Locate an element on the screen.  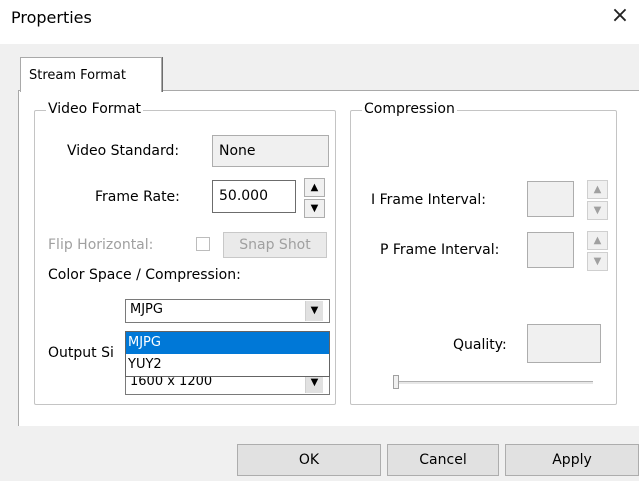
frame-rate-down-button: ▼ is located at coordinates (314, 208).